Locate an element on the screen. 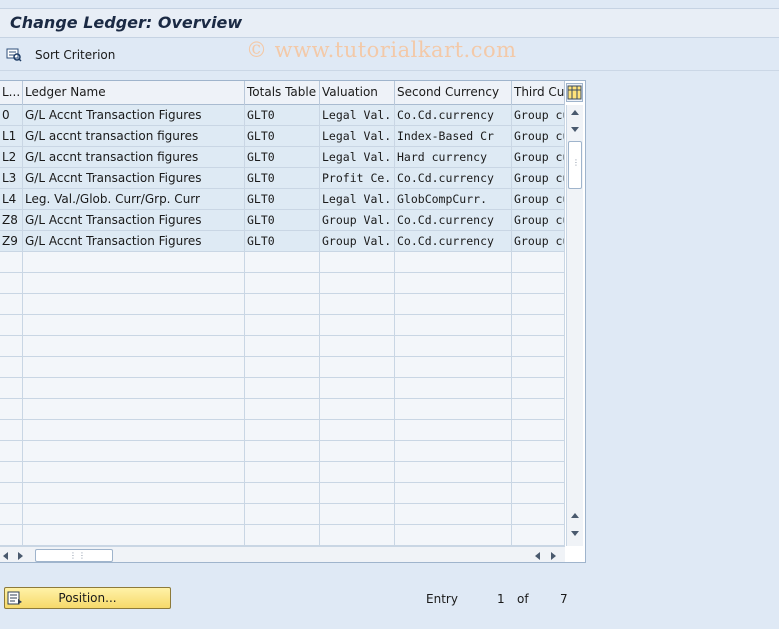  column-header-totals-table: Totals Table is located at coordinates (282, 93).